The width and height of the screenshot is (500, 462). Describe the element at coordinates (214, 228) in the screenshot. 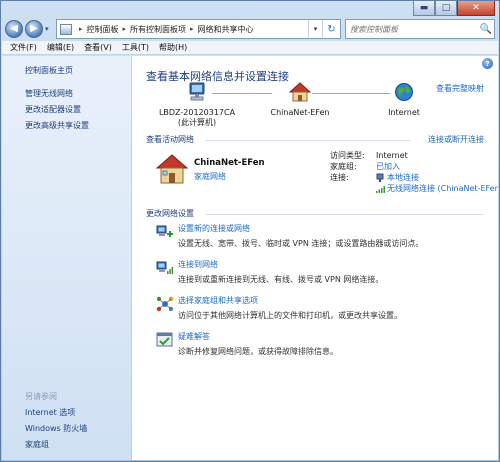

I see `task-title: 设置新的连接或网络` at that location.